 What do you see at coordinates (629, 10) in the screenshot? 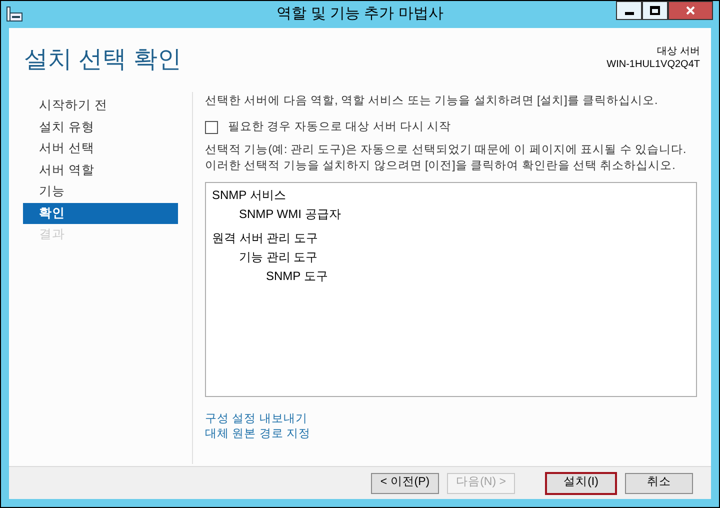
I see `minimize-button` at bounding box center [629, 10].